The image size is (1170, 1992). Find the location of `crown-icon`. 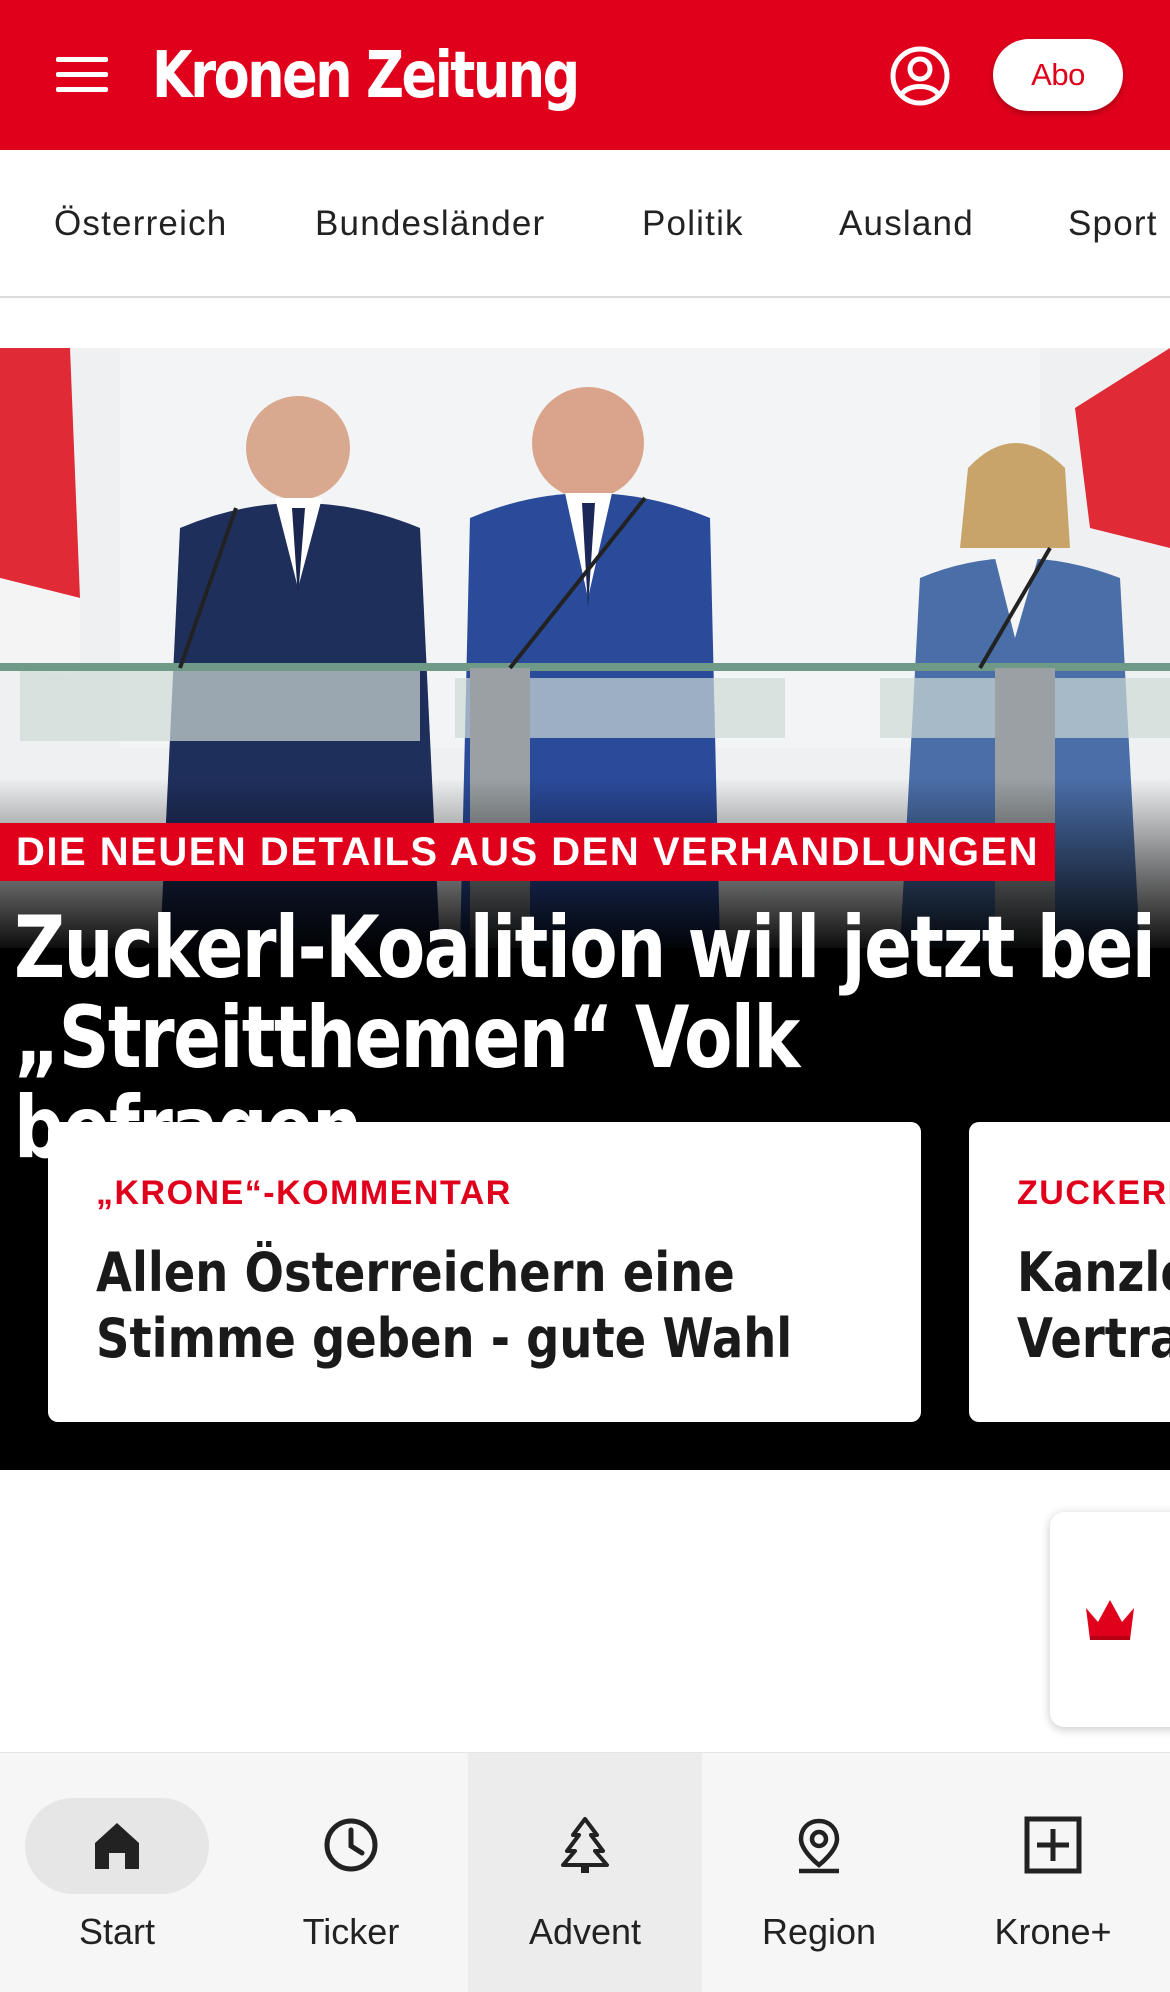

crown-icon is located at coordinates (1110, 1620).